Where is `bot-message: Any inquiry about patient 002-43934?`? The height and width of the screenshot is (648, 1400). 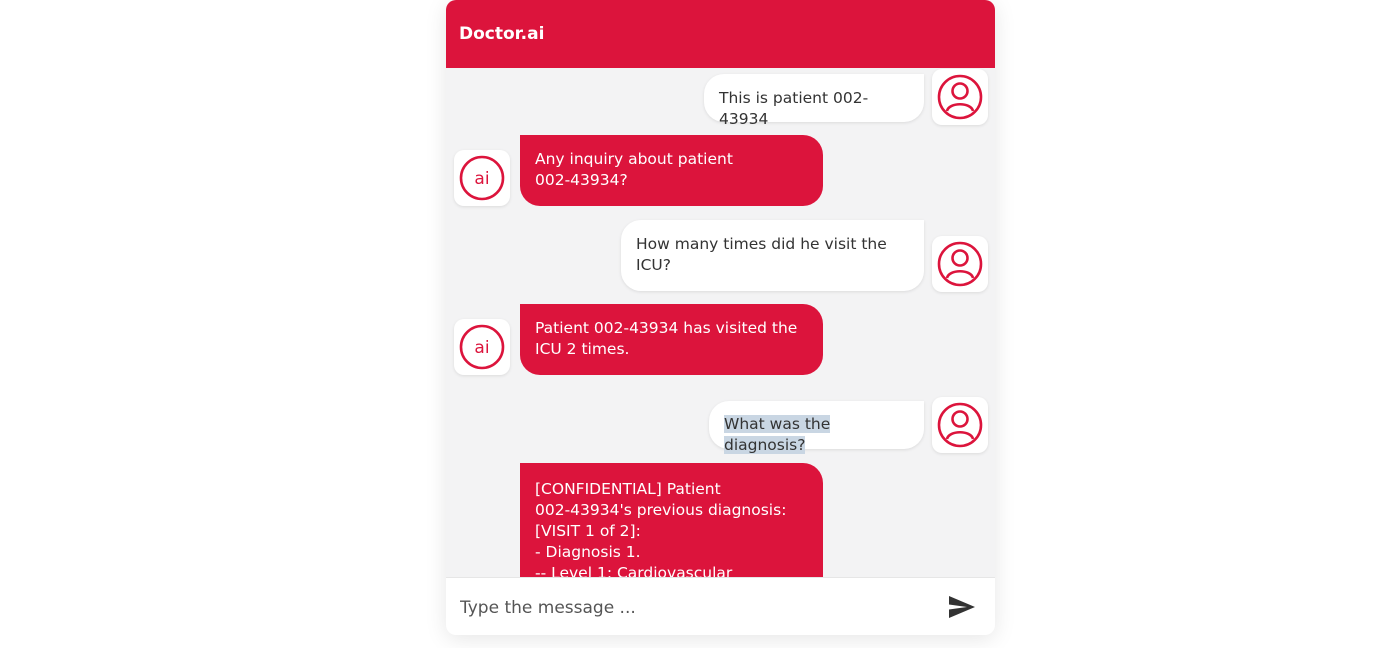
bot-message: Any inquiry about patient 002-43934? is located at coordinates (671, 170).